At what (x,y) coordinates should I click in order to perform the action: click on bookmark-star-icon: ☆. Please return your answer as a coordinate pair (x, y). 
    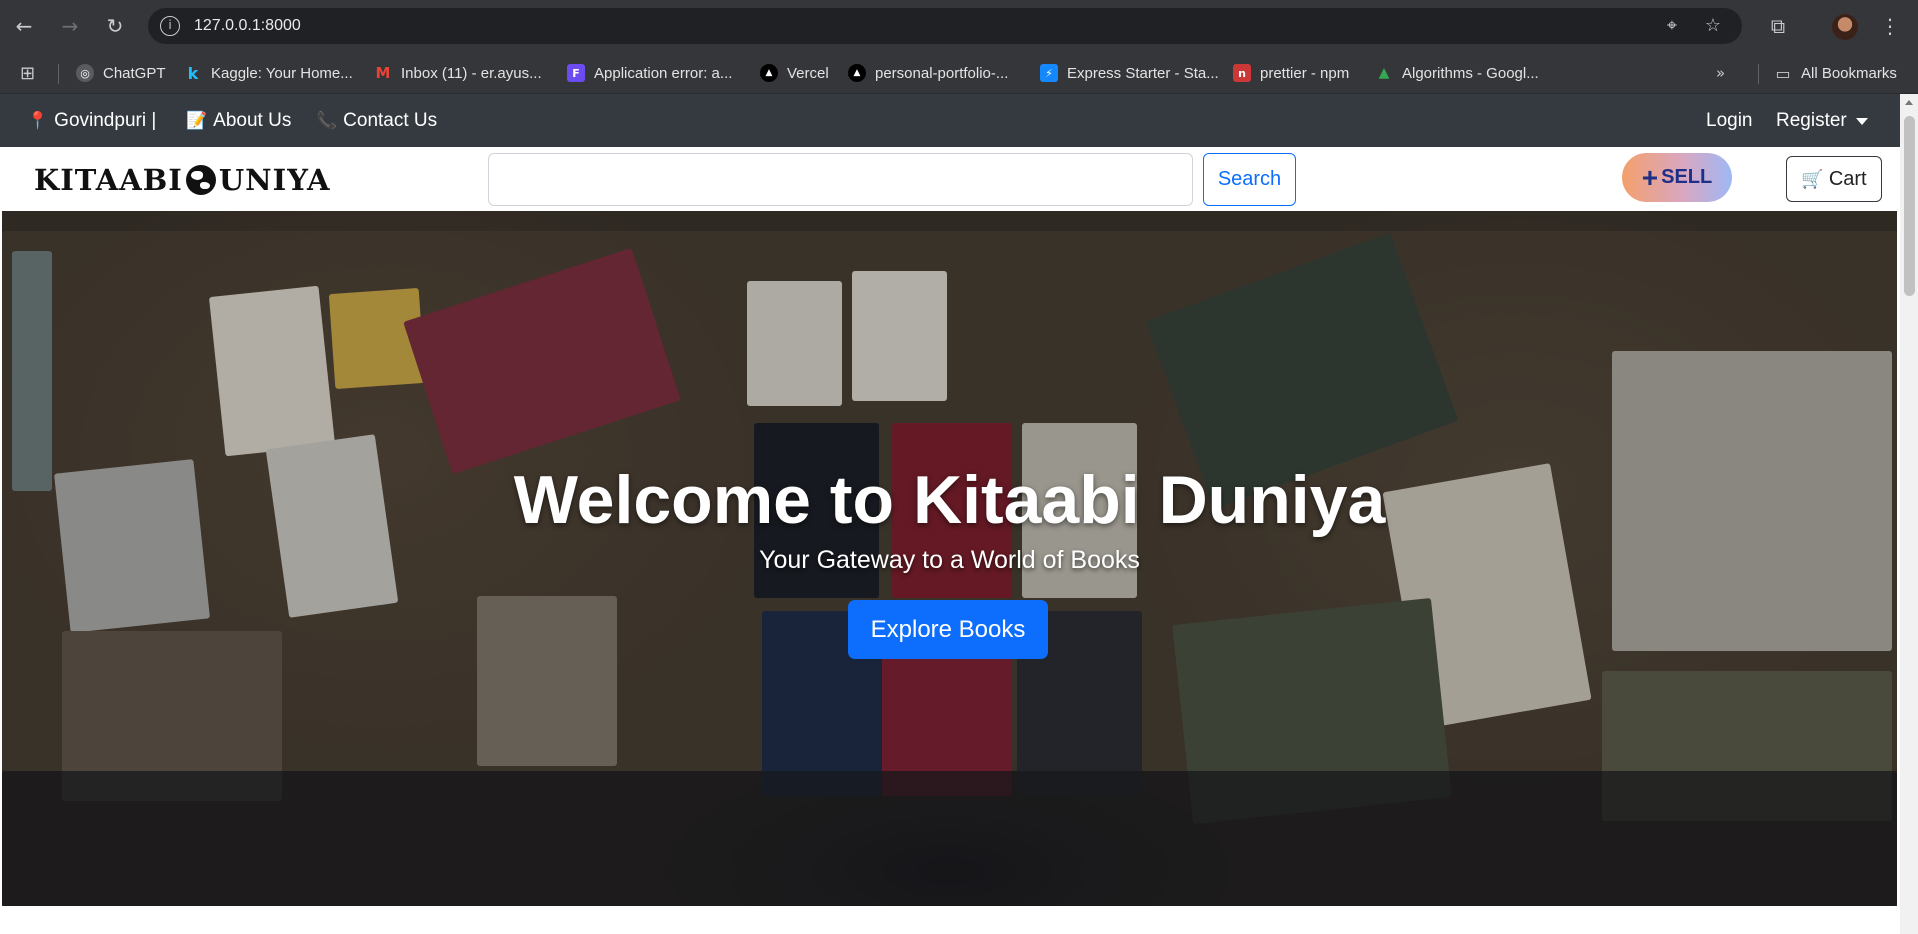
    Looking at the image, I should click on (1713, 26).